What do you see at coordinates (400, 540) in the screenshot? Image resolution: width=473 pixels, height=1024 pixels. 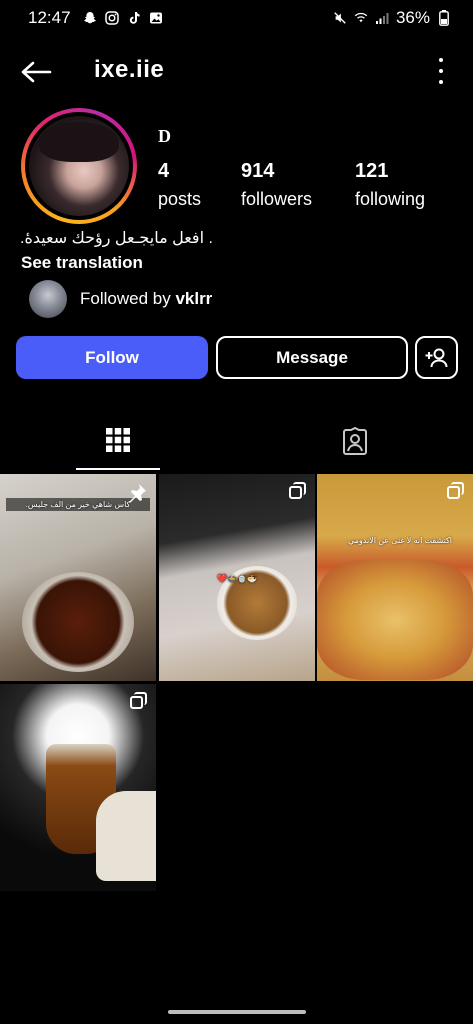 I see `post-caption: اكتشفت انه لا غنى عن الاندومي` at bounding box center [400, 540].